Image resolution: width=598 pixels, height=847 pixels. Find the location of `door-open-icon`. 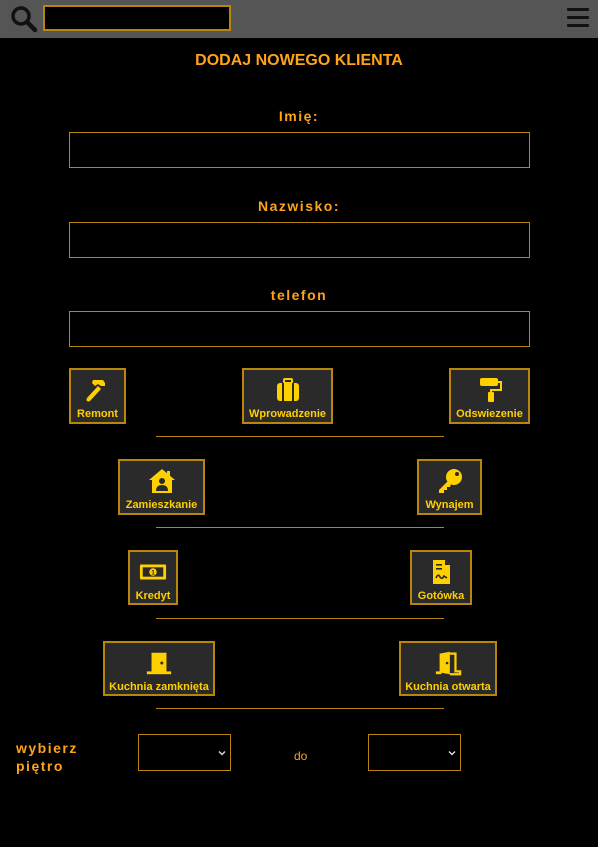

door-open-icon is located at coordinates (448, 663).